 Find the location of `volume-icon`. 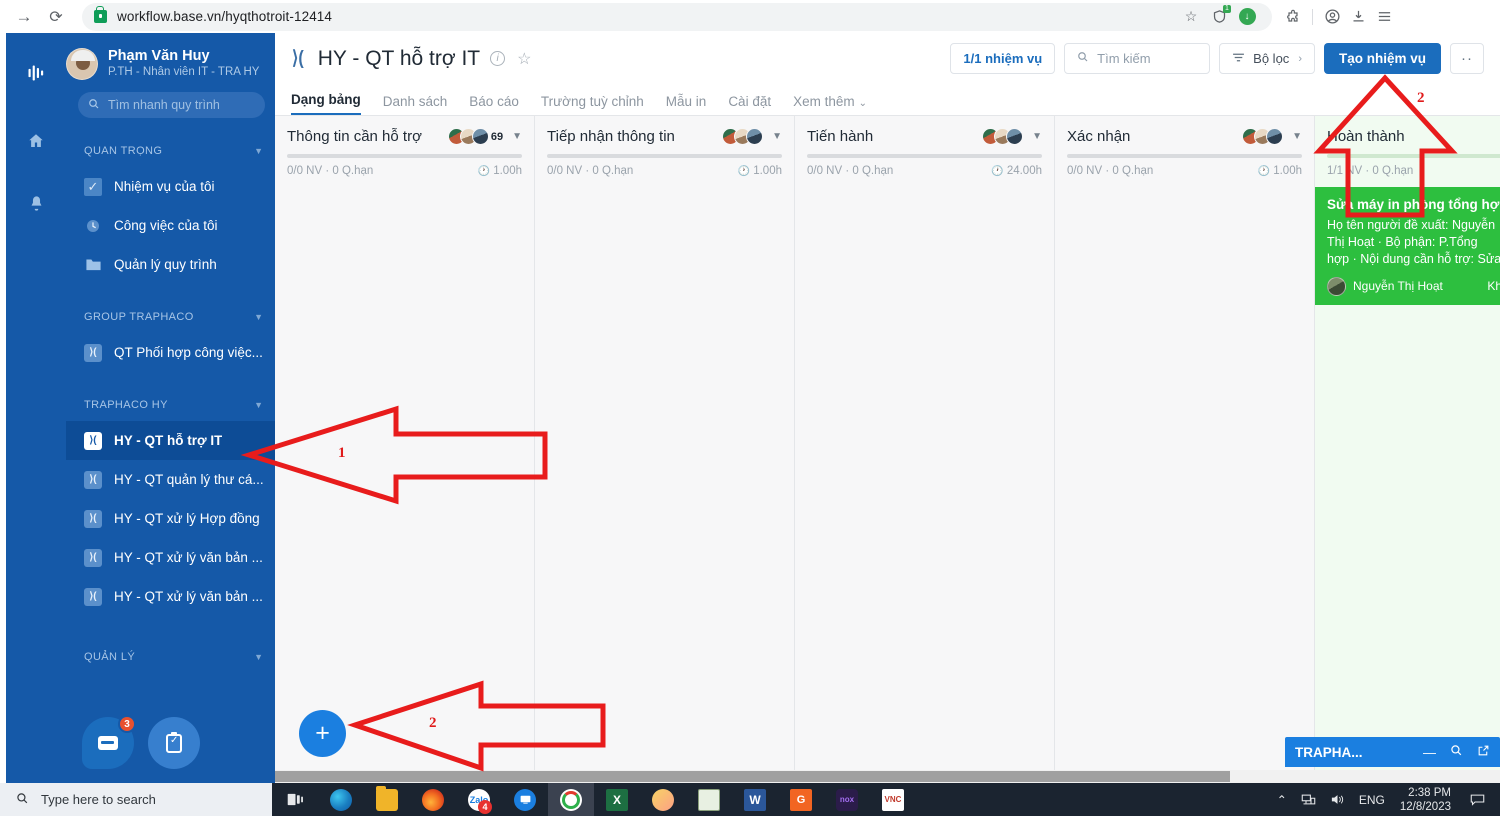

volume-icon is located at coordinates (1337, 799).